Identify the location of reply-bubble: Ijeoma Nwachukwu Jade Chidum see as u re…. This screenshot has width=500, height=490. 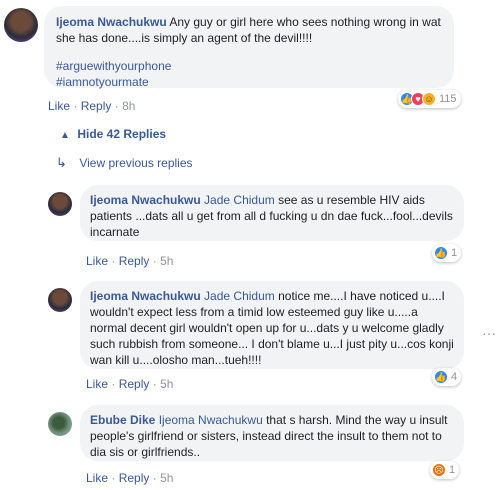
(272, 213).